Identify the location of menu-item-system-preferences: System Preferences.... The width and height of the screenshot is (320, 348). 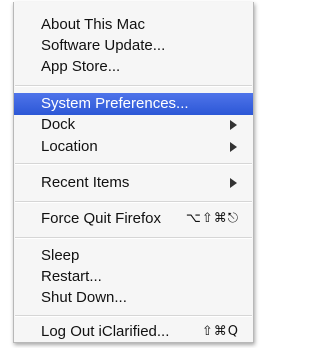
(133, 104).